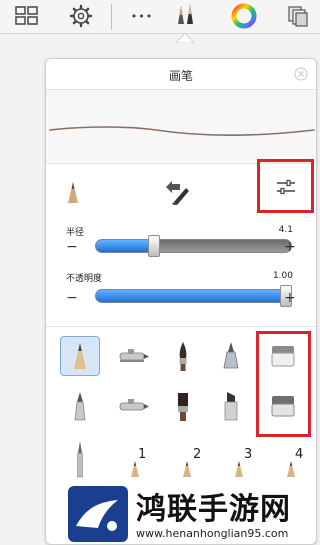  Describe the element at coordinates (186, 16) in the screenshot. I see `brush-library-icon` at that location.